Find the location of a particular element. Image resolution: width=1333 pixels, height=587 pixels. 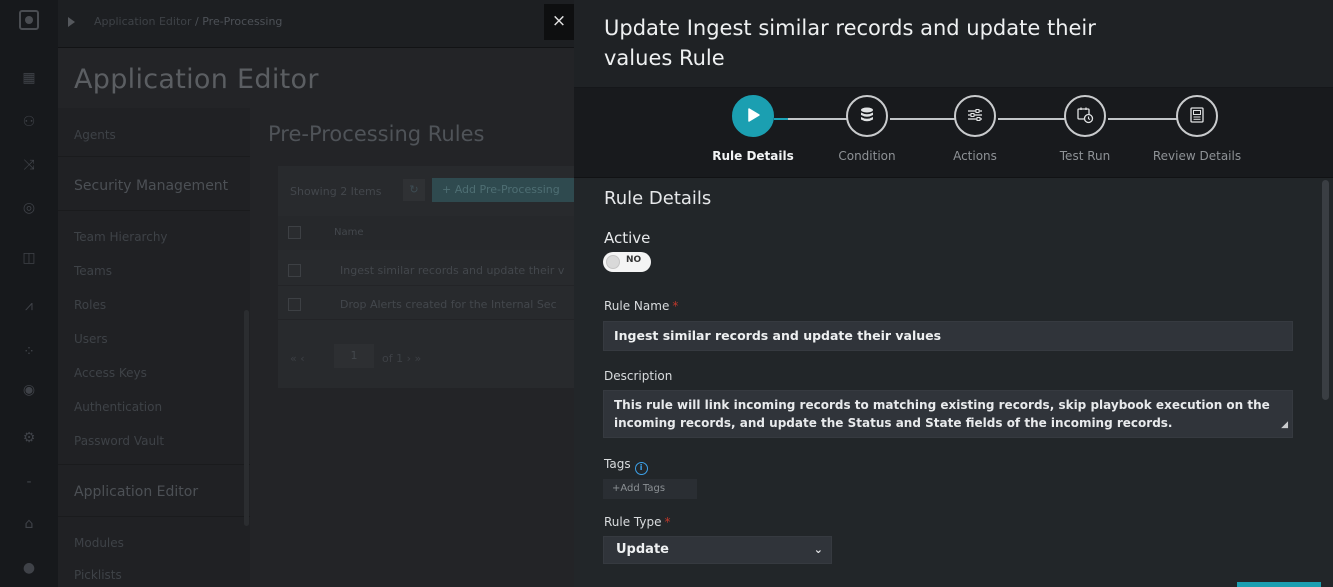

tags-input: +Add Tags is located at coordinates (650, 489).